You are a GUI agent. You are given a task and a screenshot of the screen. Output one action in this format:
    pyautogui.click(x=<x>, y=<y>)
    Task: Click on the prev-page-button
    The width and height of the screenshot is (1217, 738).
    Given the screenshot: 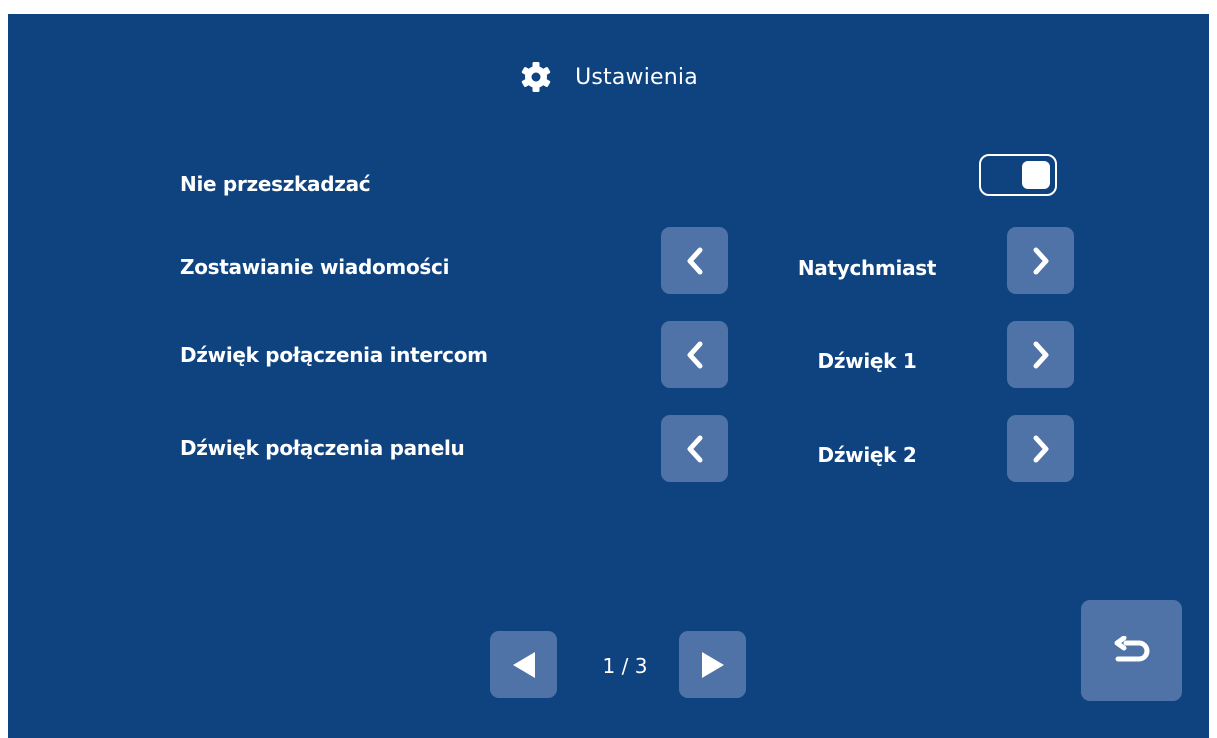 What is the action you would take?
    pyautogui.click(x=523, y=664)
    